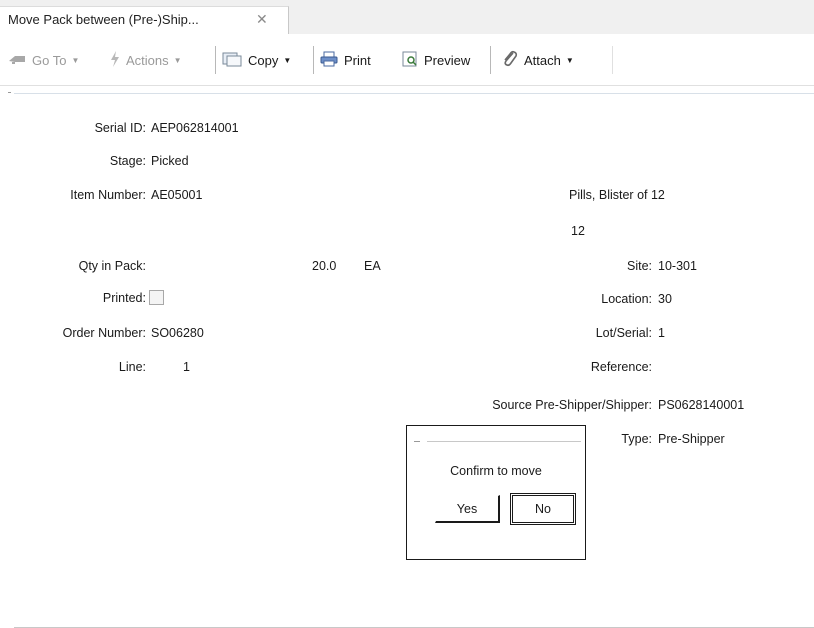 Image resolution: width=814 pixels, height=628 pixels. I want to click on printed-label: Printed:, so click(124, 298).